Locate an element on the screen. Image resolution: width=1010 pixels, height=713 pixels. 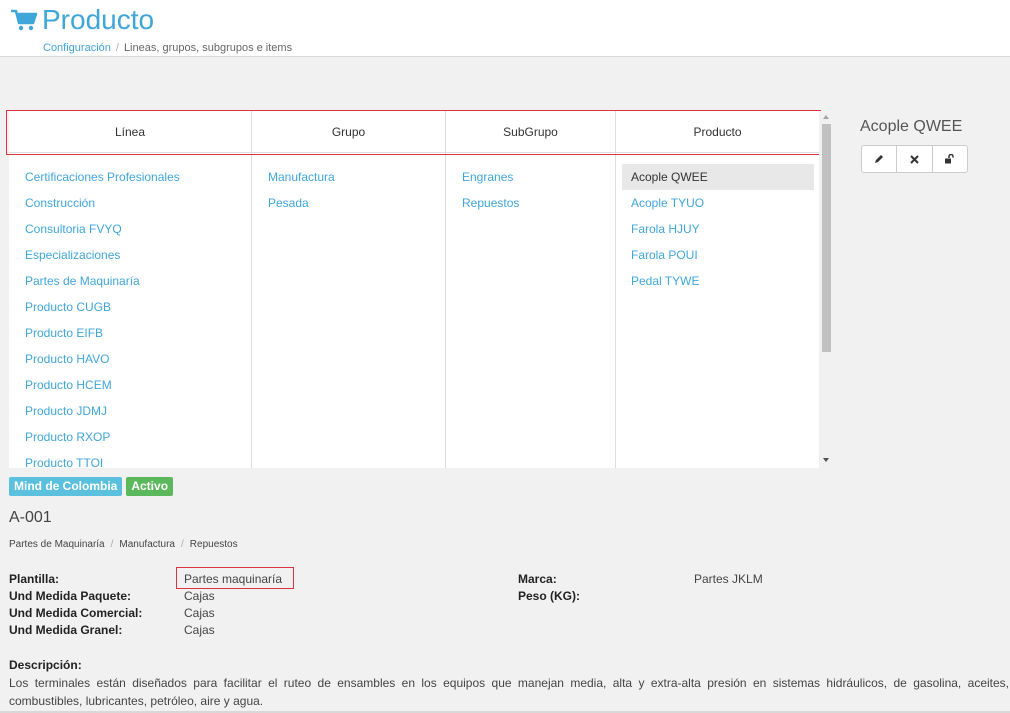
product-actions is located at coordinates (914, 159).